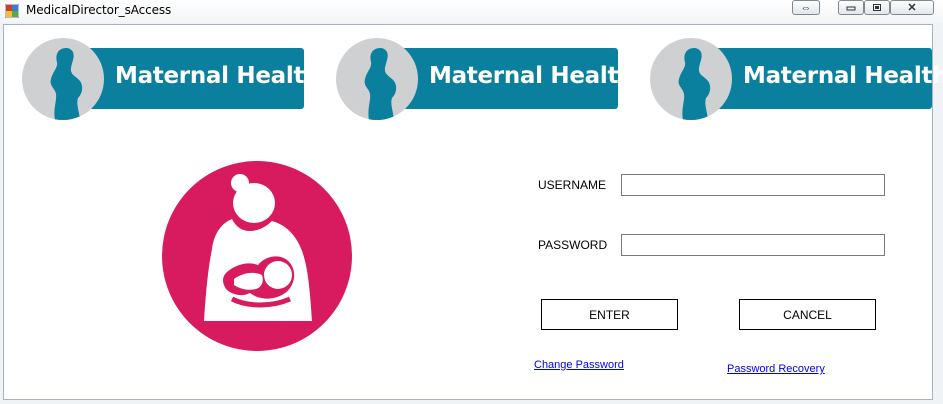  Describe the element at coordinates (776, 369) in the screenshot. I see `password-recovery-link: Password Recovery` at that location.